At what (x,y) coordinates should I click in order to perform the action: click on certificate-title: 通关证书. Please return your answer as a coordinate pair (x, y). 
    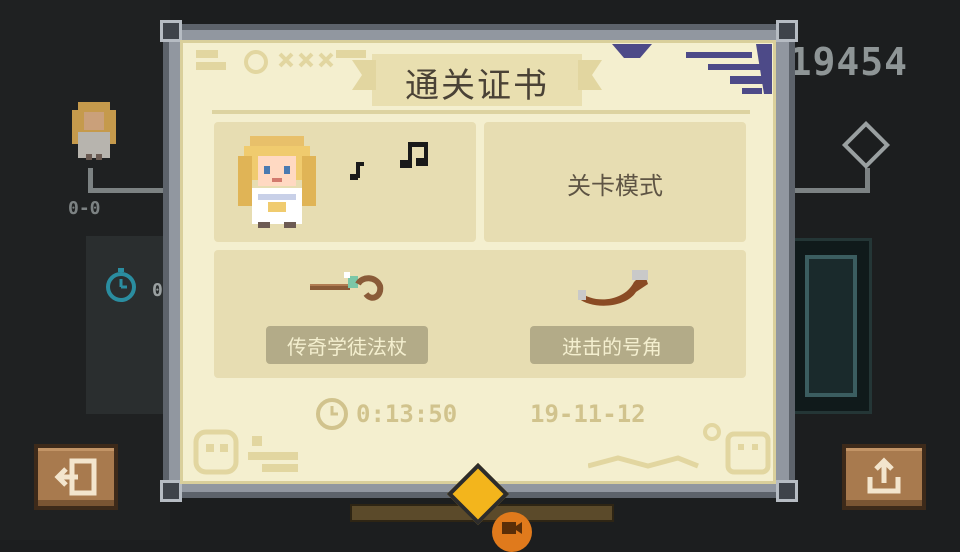
    Looking at the image, I should click on (477, 86).